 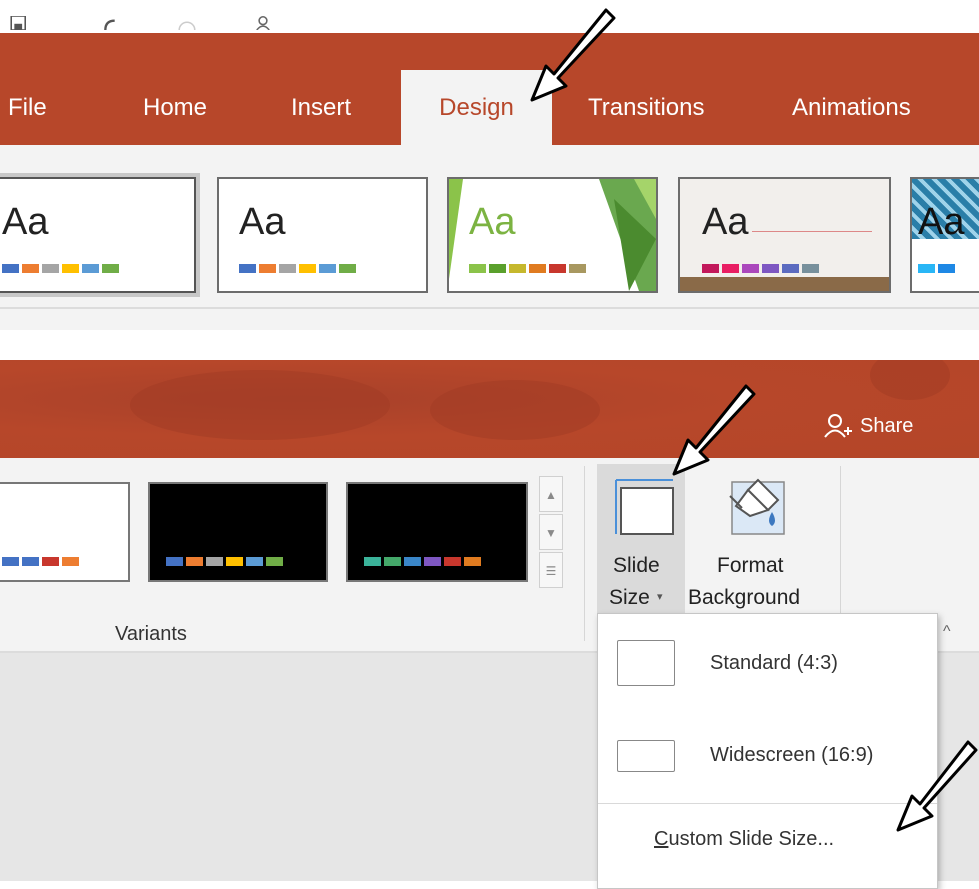 What do you see at coordinates (584, 553) in the screenshot?
I see `group-separator` at bounding box center [584, 553].